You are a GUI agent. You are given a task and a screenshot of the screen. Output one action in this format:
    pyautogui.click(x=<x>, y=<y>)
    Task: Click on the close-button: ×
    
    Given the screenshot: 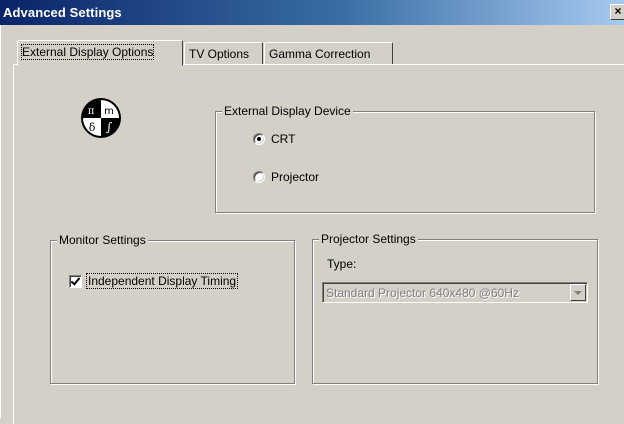 What is the action you would take?
    pyautogui.click(x=617, y=12)
    